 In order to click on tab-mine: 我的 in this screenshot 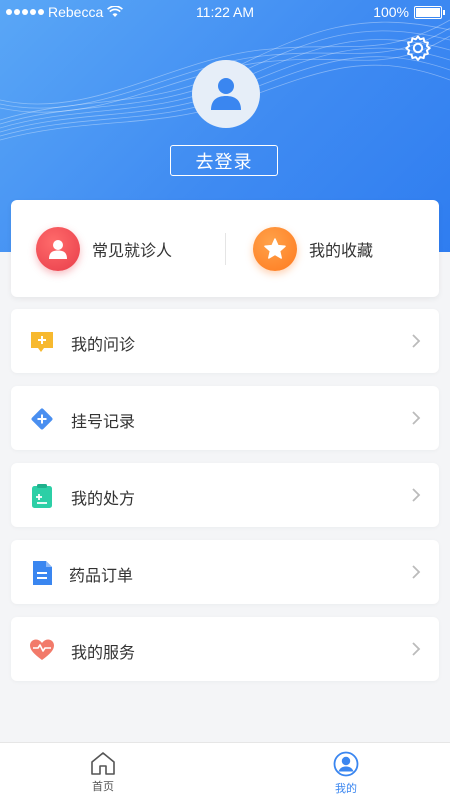, I will do `click(346, 773)`.